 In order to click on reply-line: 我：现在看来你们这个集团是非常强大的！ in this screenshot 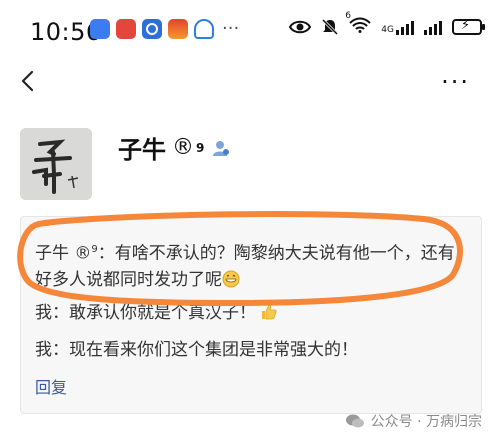, I will do `click(196, 350)`.